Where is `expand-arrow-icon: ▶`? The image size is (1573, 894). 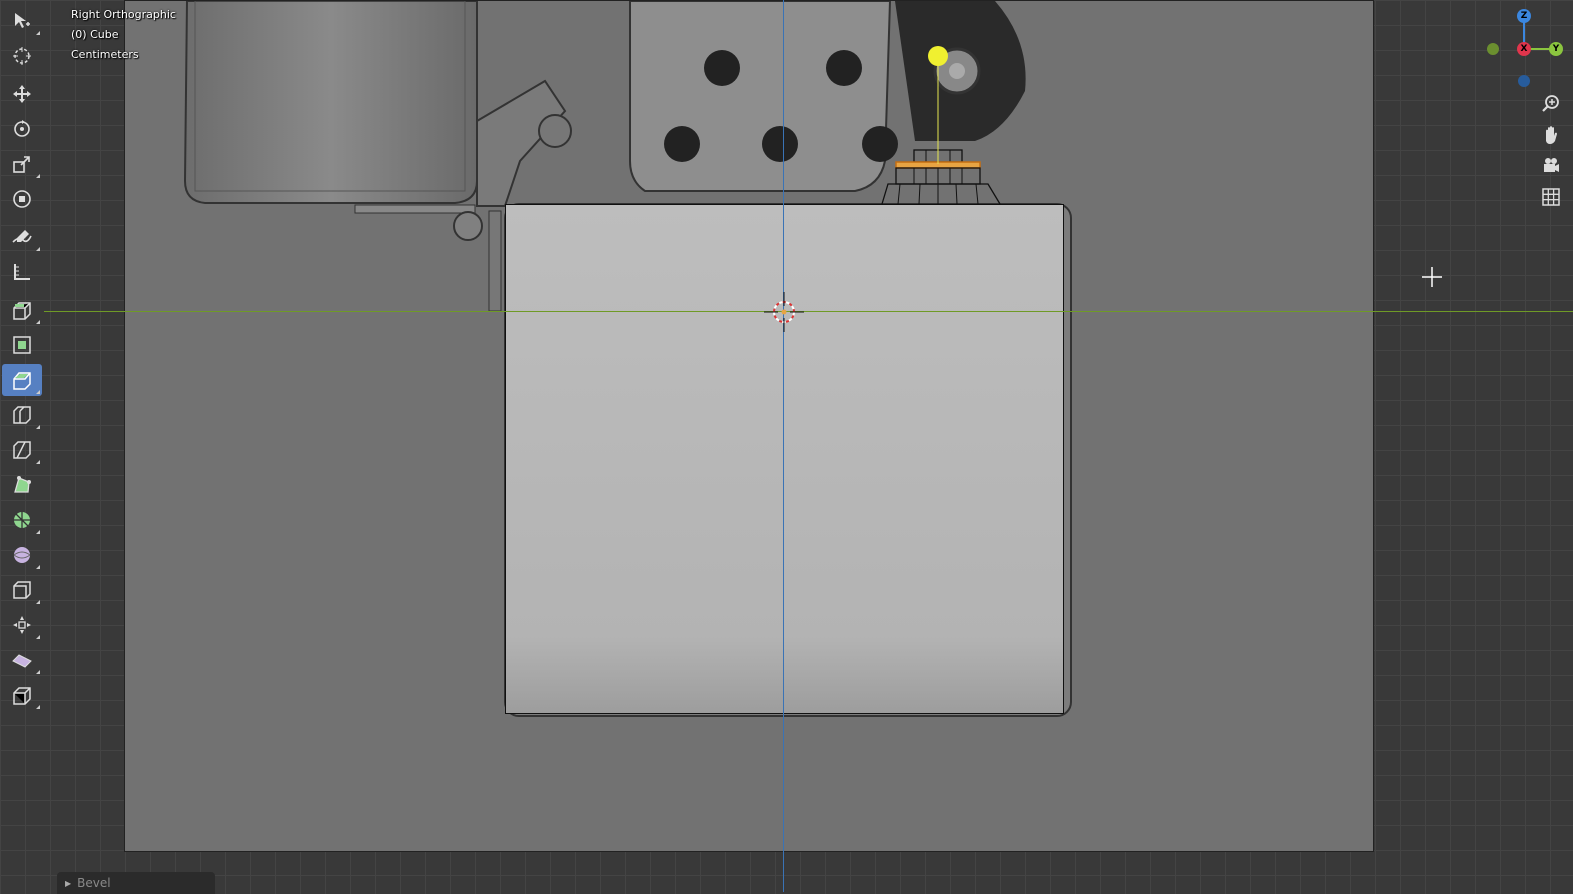 expand-arrow-icon: ▶ is located at coordinates (68, 883).